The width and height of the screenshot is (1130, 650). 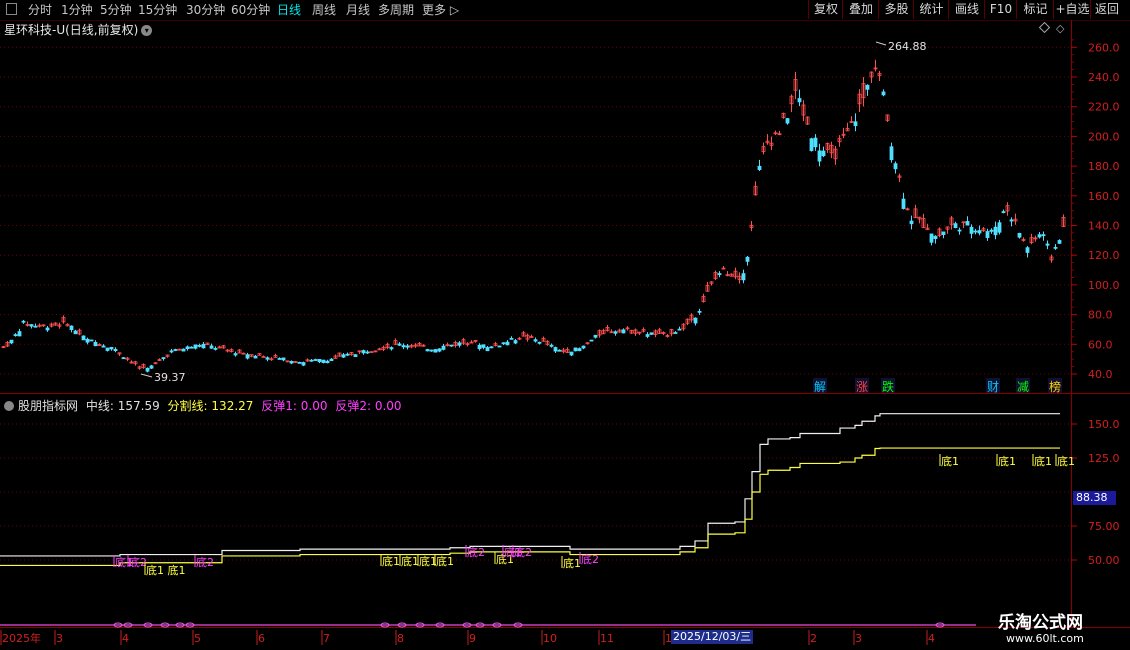 I want to click on toolbar-button-5: F10, so click(x=1000, y=9).